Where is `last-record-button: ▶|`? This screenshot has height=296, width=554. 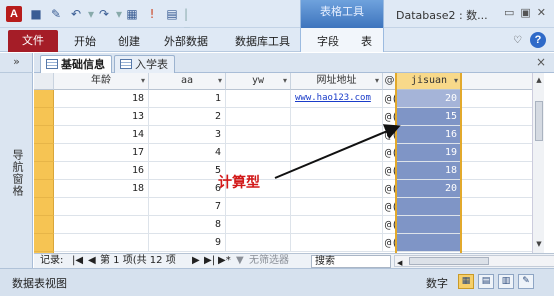
last-record-button: ▶| is located at coordinates (209, 261).